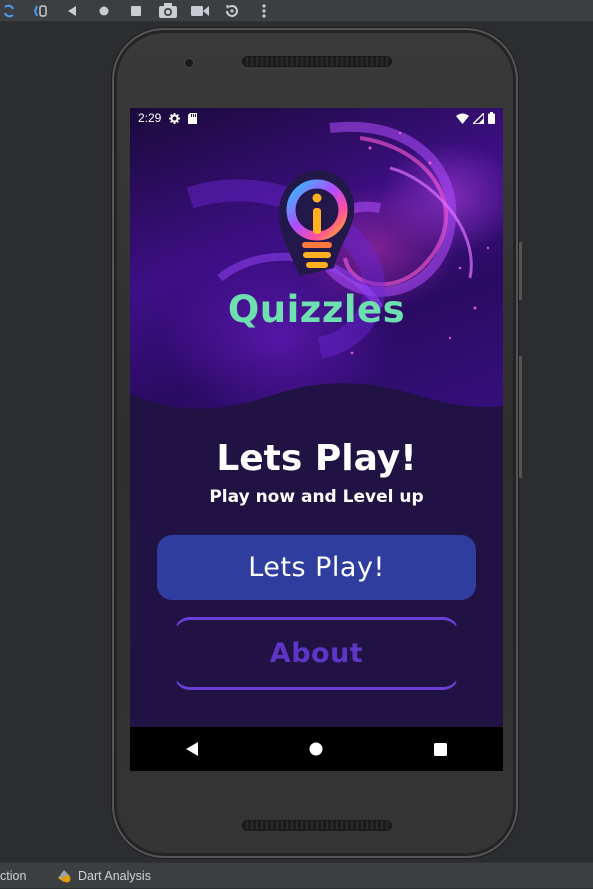 Image resolution: width=593 pixels, height=889 pixels. What do you see at coordinates (491, 118) in the screenshot?
I see `battery-icon` at bounding box center [491, 118].